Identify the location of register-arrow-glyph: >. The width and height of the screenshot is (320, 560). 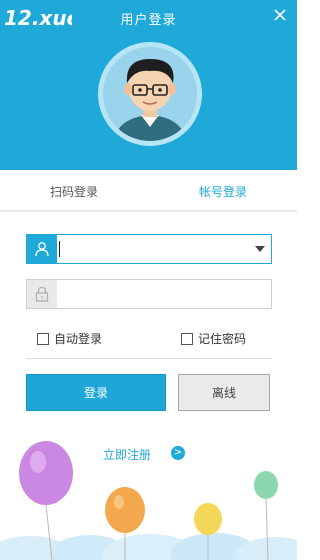
(178, 452).